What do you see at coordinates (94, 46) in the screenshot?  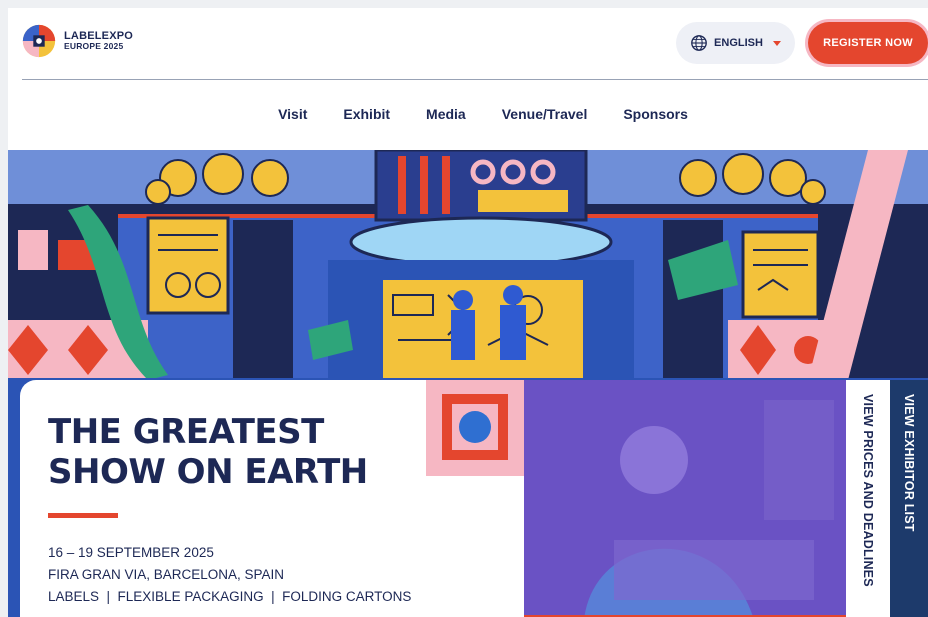 I see `logo-line2: EUROPE 2025` at bounding box center [94, 46].